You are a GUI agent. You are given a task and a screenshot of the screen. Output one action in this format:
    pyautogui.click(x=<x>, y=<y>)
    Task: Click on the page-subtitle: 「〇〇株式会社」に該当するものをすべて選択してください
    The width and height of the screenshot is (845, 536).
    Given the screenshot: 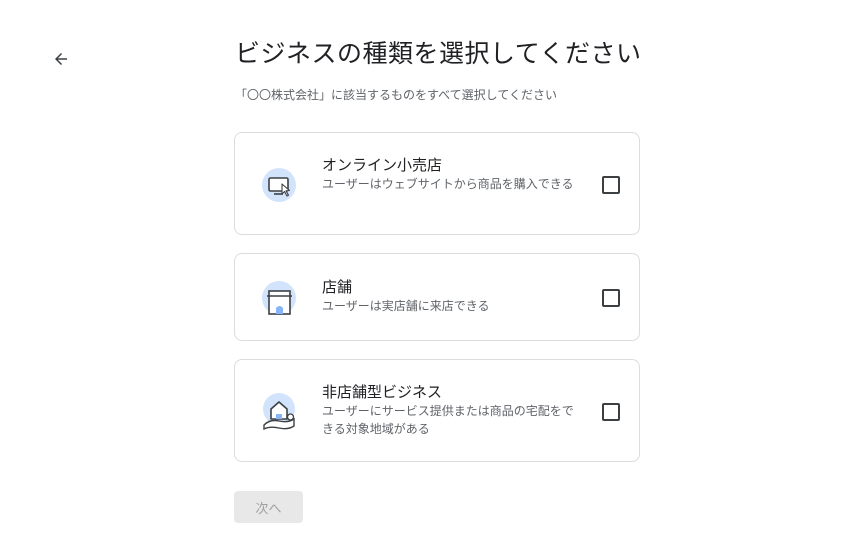 What is the action you would take?
    pyautogui.click(x=396, y=95)
    